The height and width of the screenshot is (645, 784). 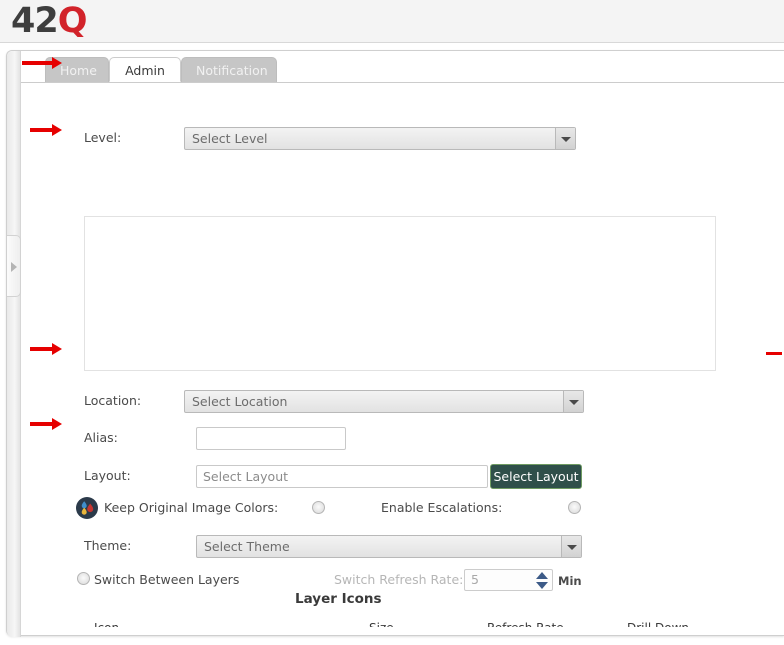 What do you see at coordinates (402, 70) in the screenshot?
I see `tab-bar: Home Admin Notification` at bounding box center [402, 70].